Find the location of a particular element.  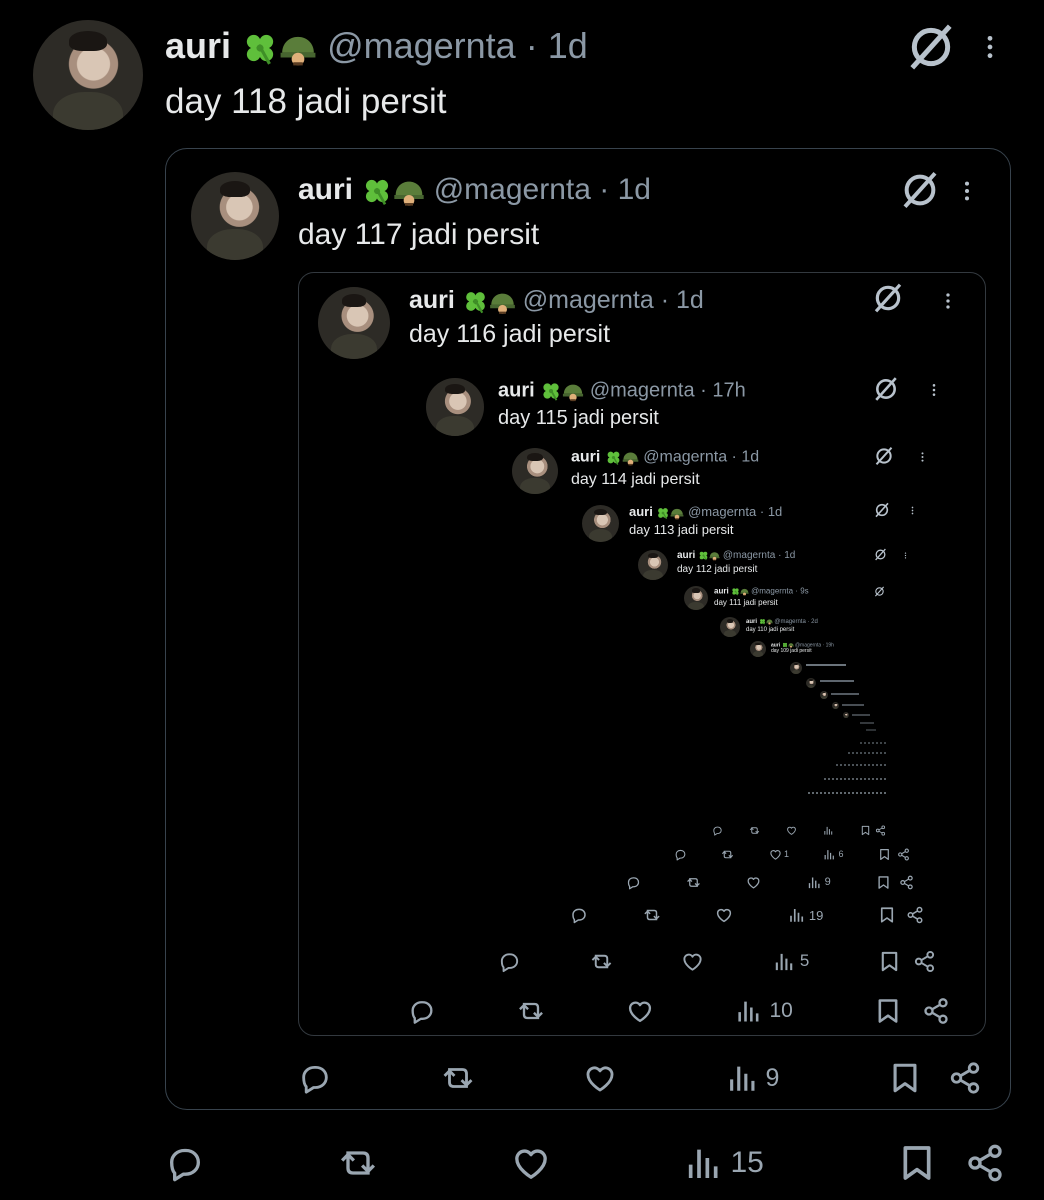

timestamp: 2d is located at coordinates (814, 622).